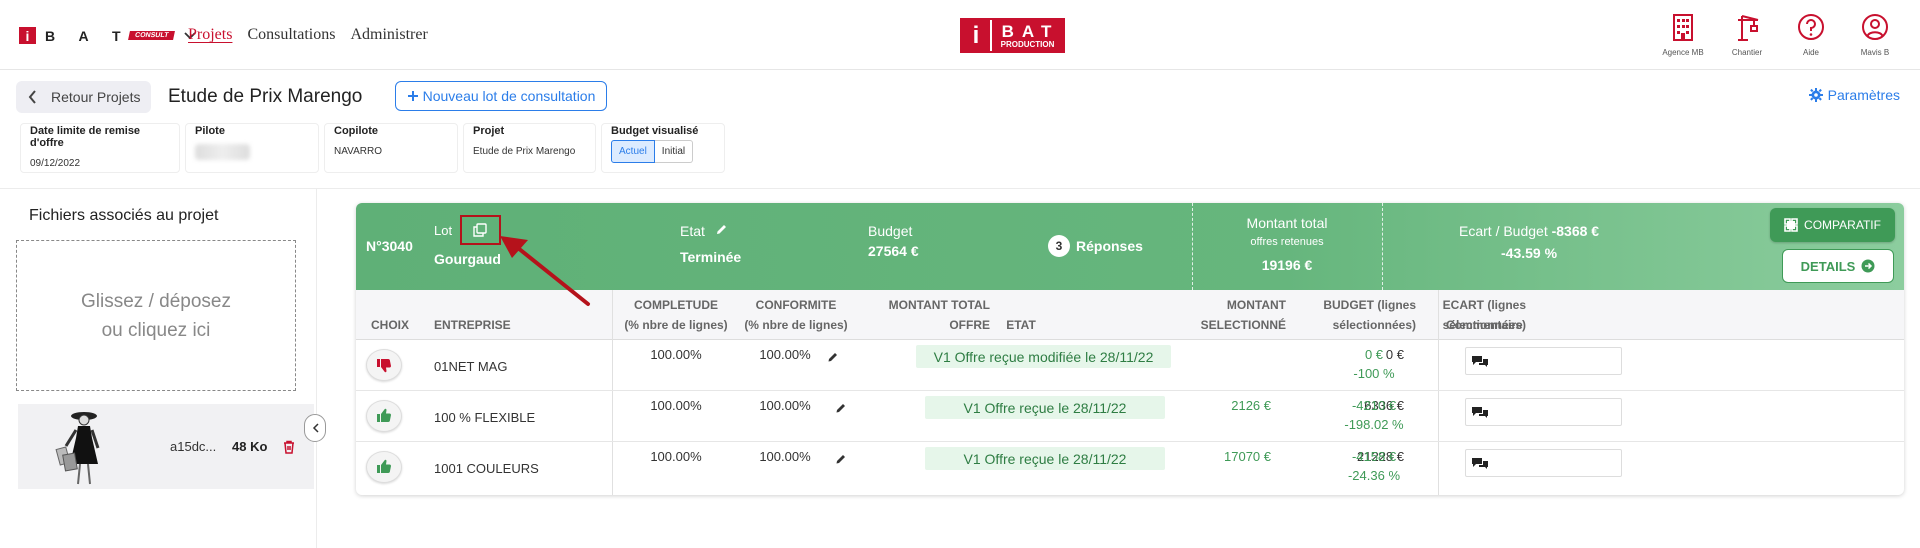  What do you see at coordinates (391, 148) in the screenshot?
I see `copilote-field: Copilote NAVARRO` at bounding box center [391, 148].